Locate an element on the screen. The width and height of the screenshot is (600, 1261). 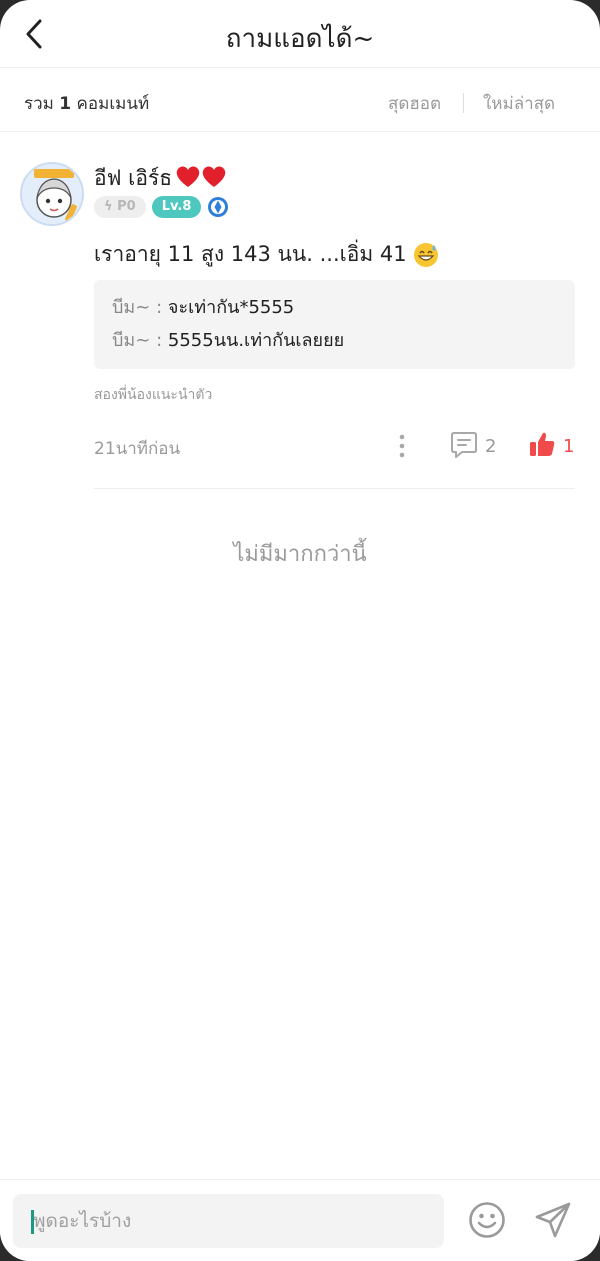
page-title: ถามแอดได้~ is located at coordinates (300, 39).